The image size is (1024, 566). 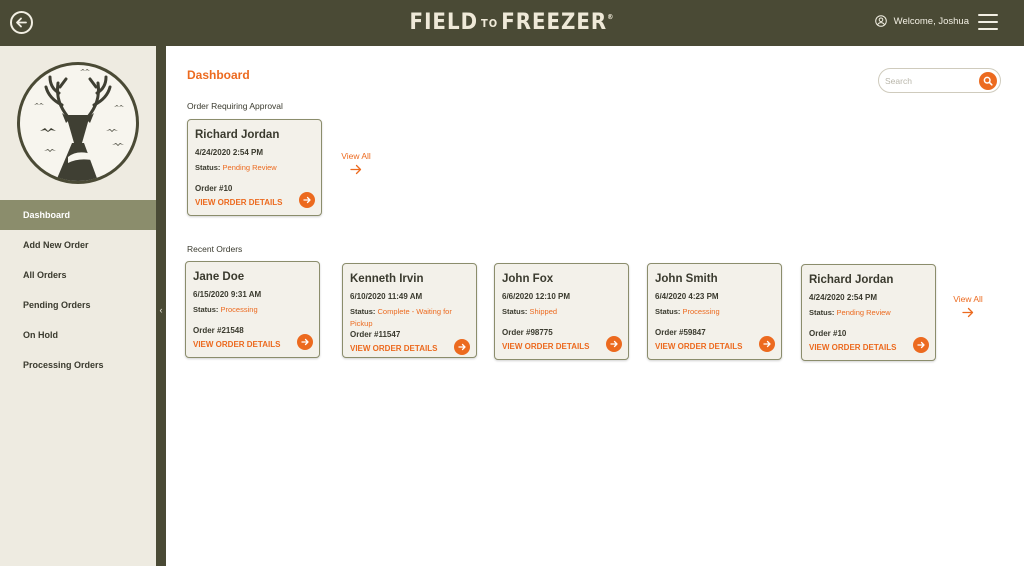 I want to click on brand-word-freezer: FREEZER, so click(x=554, y=22).